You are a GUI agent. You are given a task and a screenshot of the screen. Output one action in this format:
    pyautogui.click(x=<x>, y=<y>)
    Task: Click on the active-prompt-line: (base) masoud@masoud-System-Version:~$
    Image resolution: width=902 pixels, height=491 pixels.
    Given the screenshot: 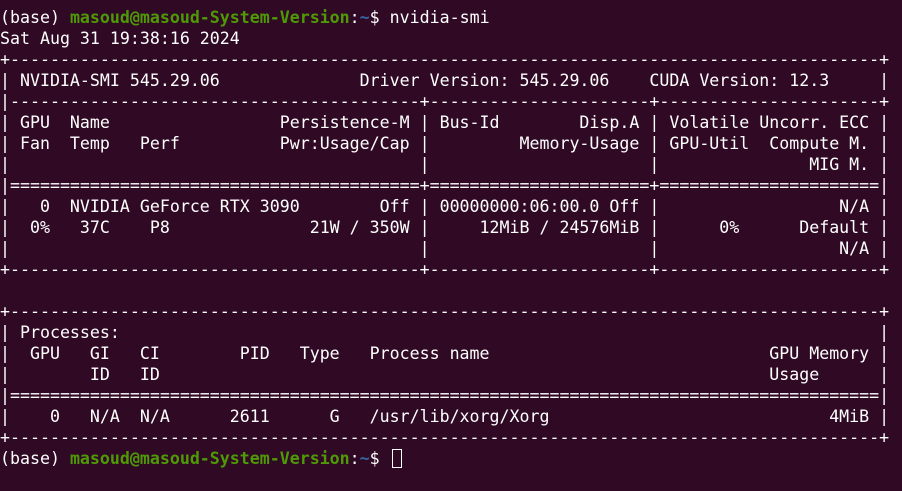 What is the action you would take?
    pyautogui.click(x=451, y=458)
    